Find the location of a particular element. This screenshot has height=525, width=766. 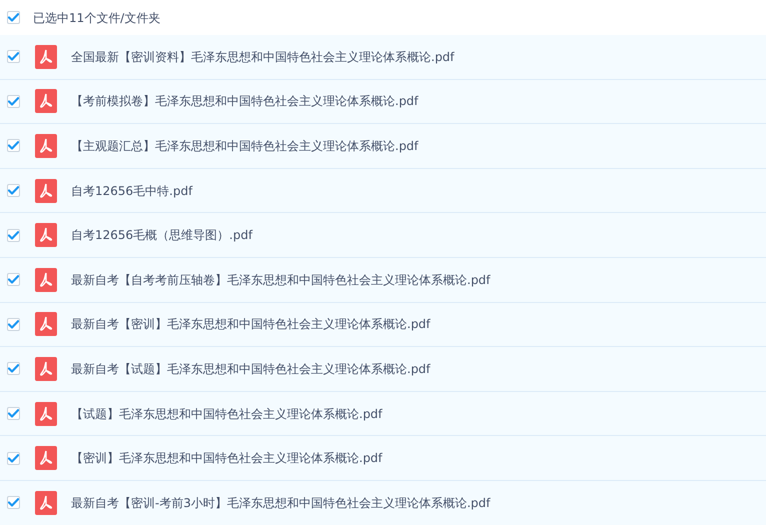

file-name: 自考12656毛中特.pdf is located at coordinates (131, 191).